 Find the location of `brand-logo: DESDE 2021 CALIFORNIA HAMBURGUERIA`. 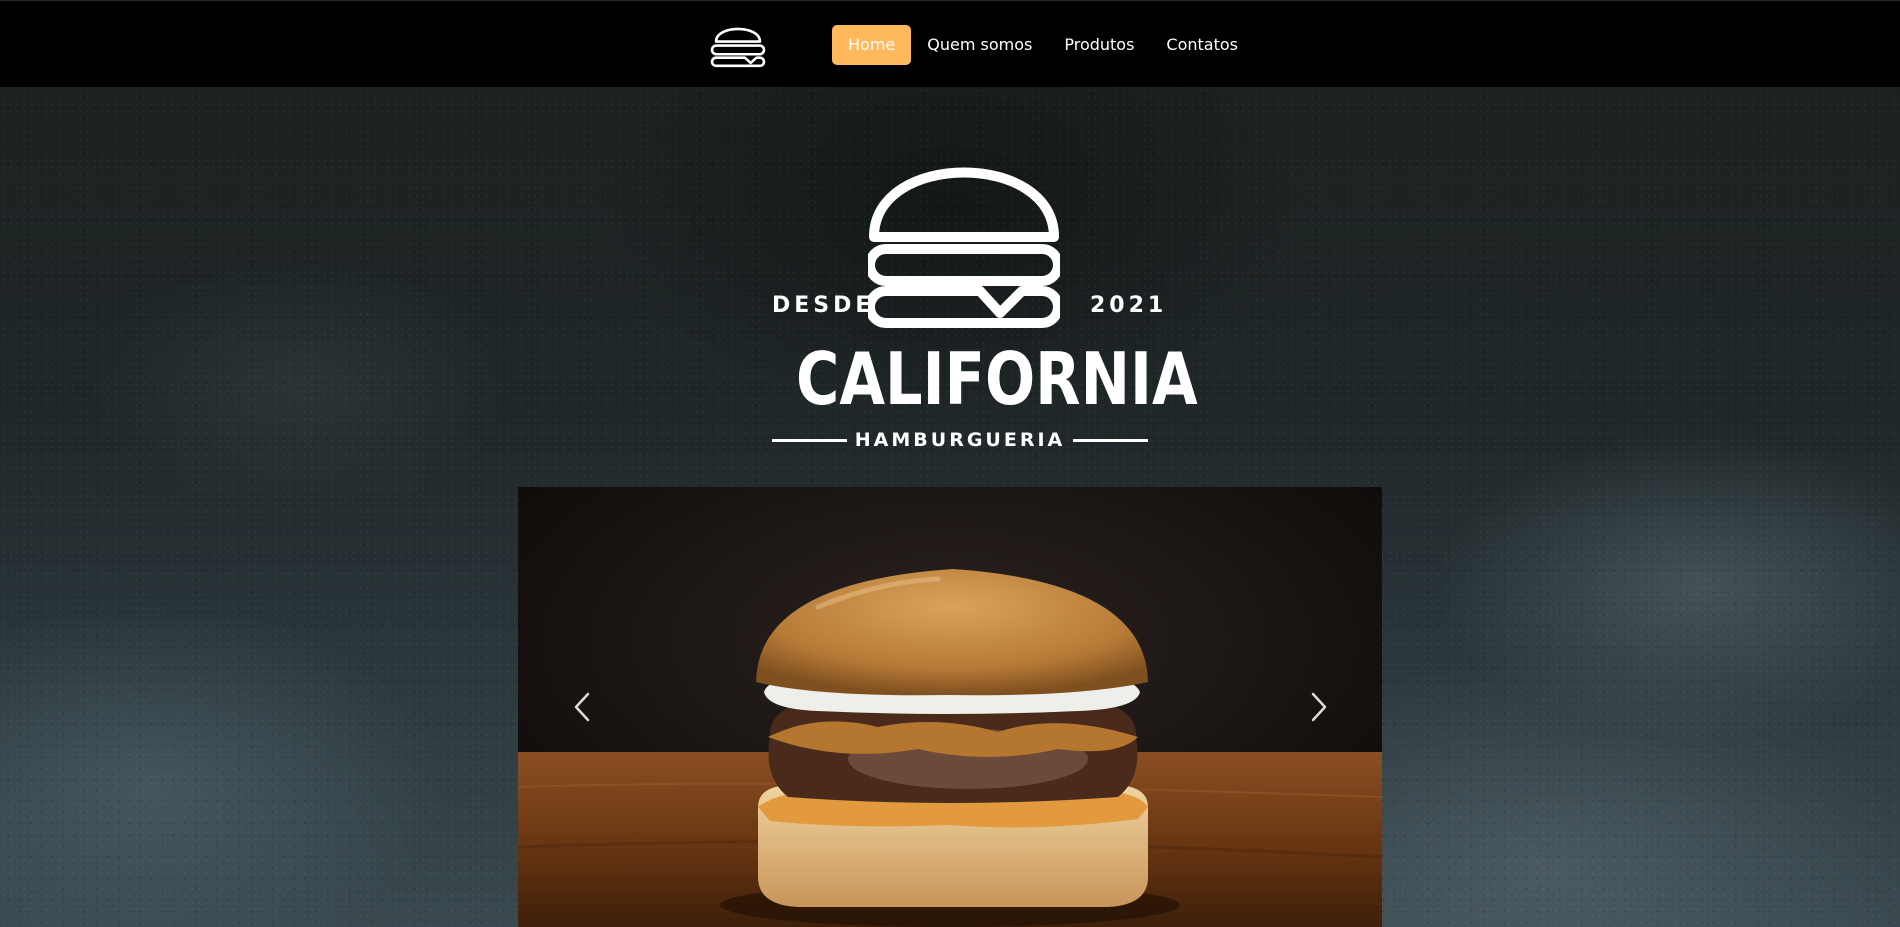

brand-logo: DESDE 2021 CALIFORNIA HAMBURGUERIA is located at coordinates (979, 307).